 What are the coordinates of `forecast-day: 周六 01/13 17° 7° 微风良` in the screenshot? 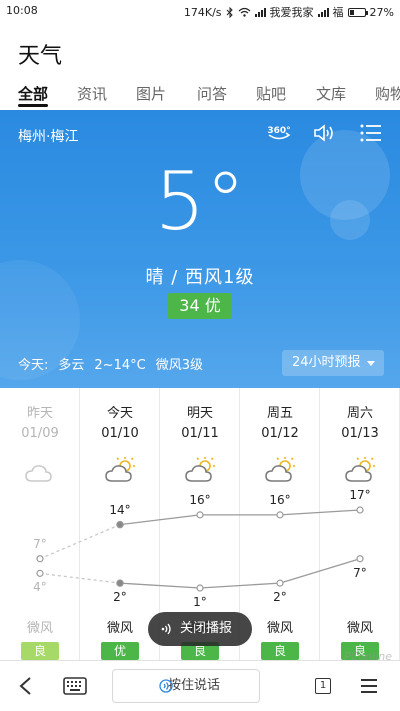 It's located at (360, 525).